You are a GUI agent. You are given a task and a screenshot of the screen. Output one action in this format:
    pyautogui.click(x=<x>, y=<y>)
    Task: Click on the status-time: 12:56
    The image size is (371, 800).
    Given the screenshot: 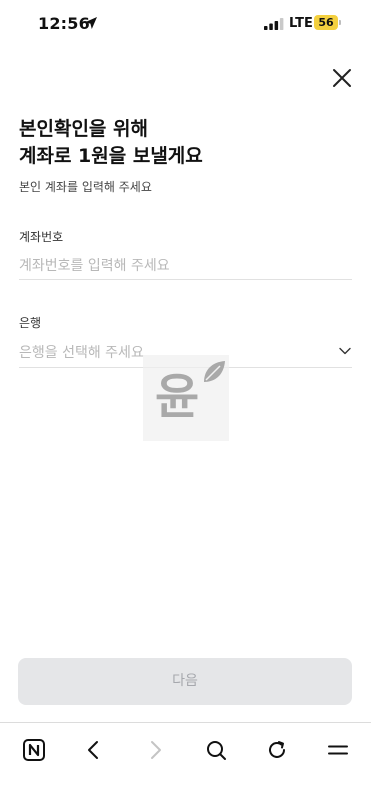 What is the action you would take?
    pyautogui.click(x=64, y=23)
    